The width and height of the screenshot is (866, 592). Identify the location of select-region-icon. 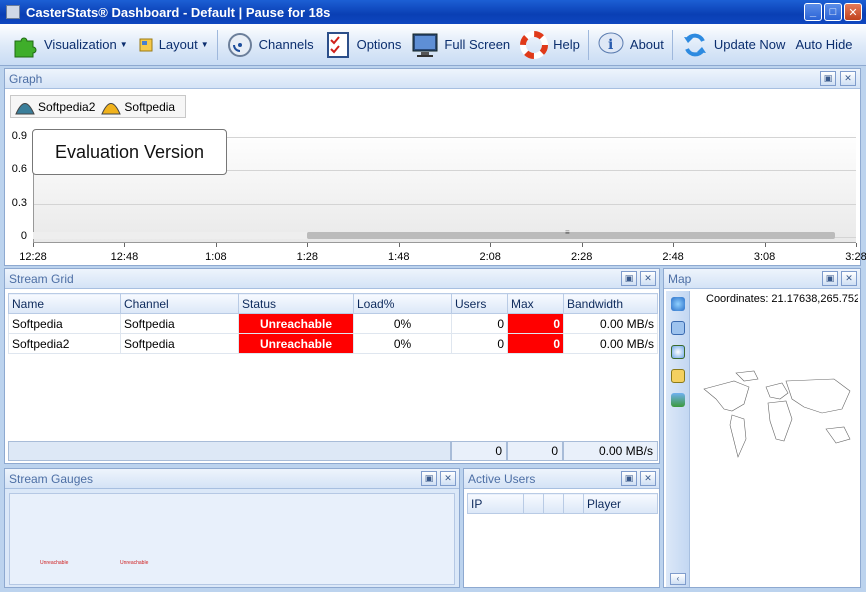
(677, 328).